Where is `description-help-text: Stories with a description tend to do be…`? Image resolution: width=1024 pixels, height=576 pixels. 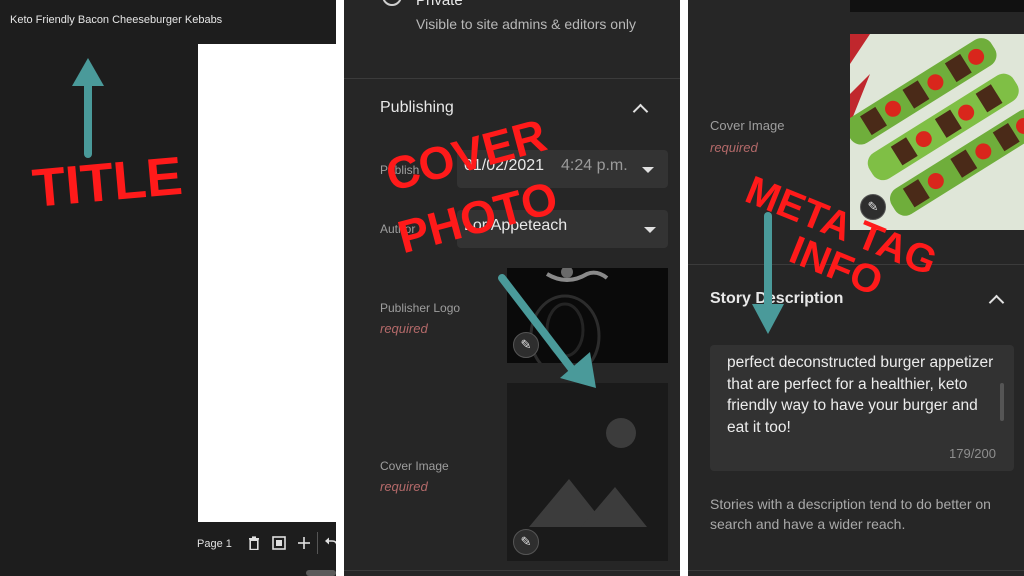
description-help-text: Stories with a description tend to do be… is located at coordinates (850, 514).